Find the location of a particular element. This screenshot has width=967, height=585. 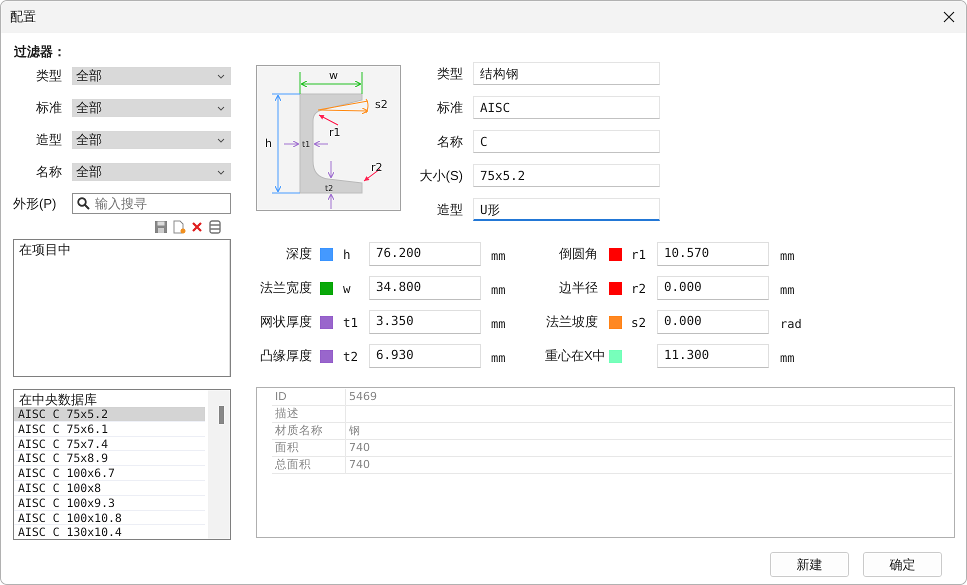

dimension-label: t1 is located at coordinates (306, 144).